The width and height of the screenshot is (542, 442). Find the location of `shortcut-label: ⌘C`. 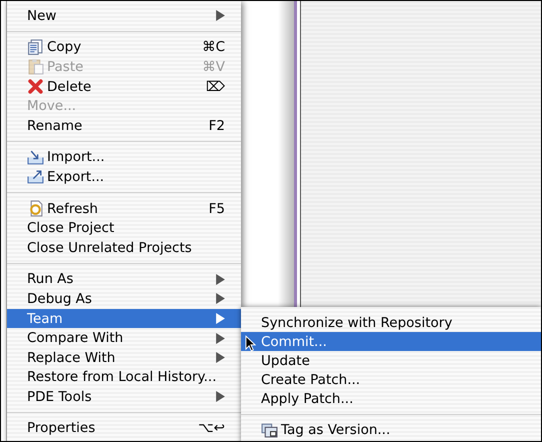

shortcut-label: ⌘C is located at coordinates (213, 47).